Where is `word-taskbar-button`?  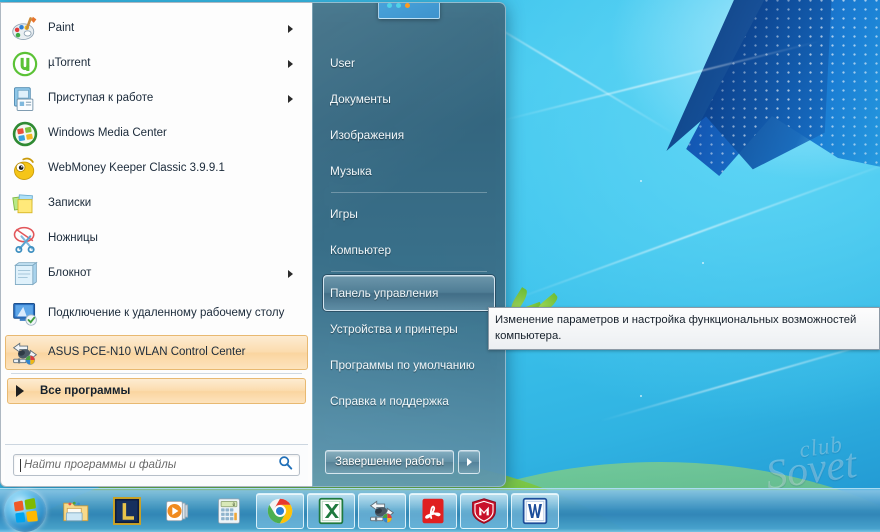 word-taskbar-button is located at coordinates (535, 510).